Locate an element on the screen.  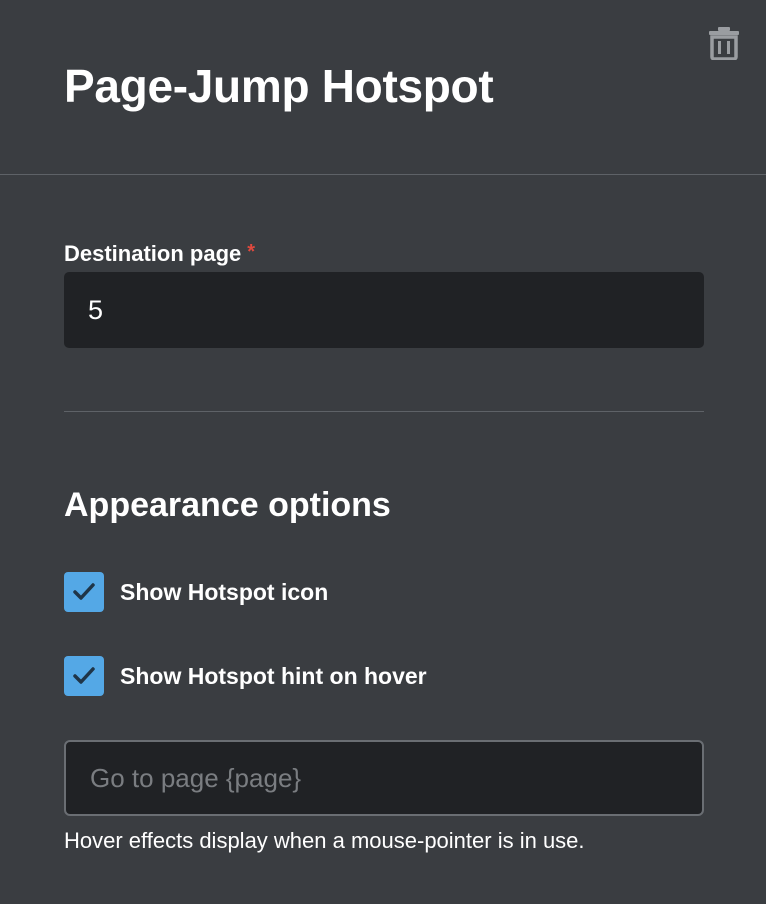
delete-button is located at coordinates (724, 43).